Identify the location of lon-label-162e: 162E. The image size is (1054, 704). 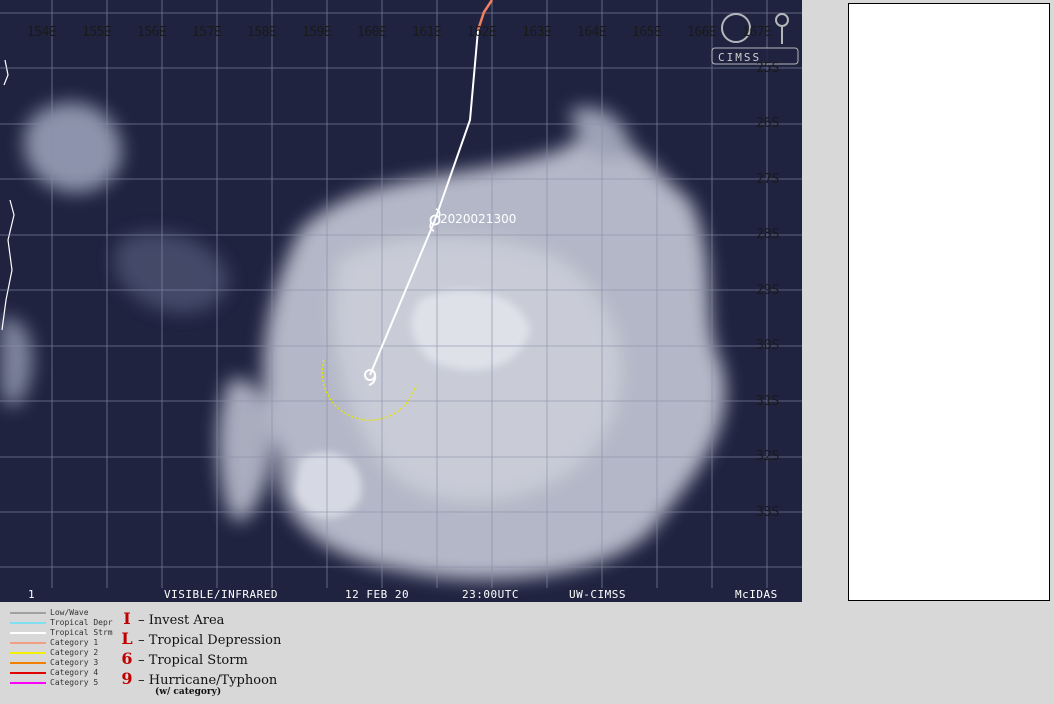
(482, 32).